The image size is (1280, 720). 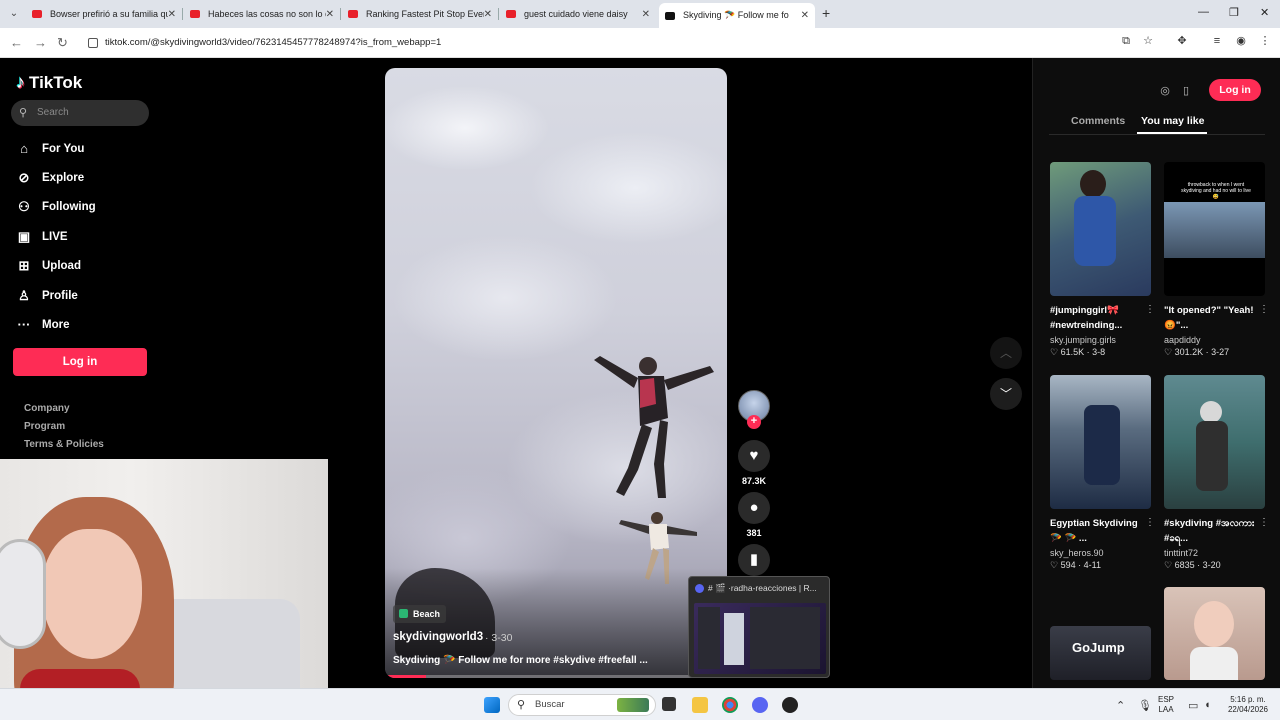 What do you see at coordinates (1265, 41) in the screenshot?
I see `browser-menu-icon: ⋮` at bounding box center [1265, 41].